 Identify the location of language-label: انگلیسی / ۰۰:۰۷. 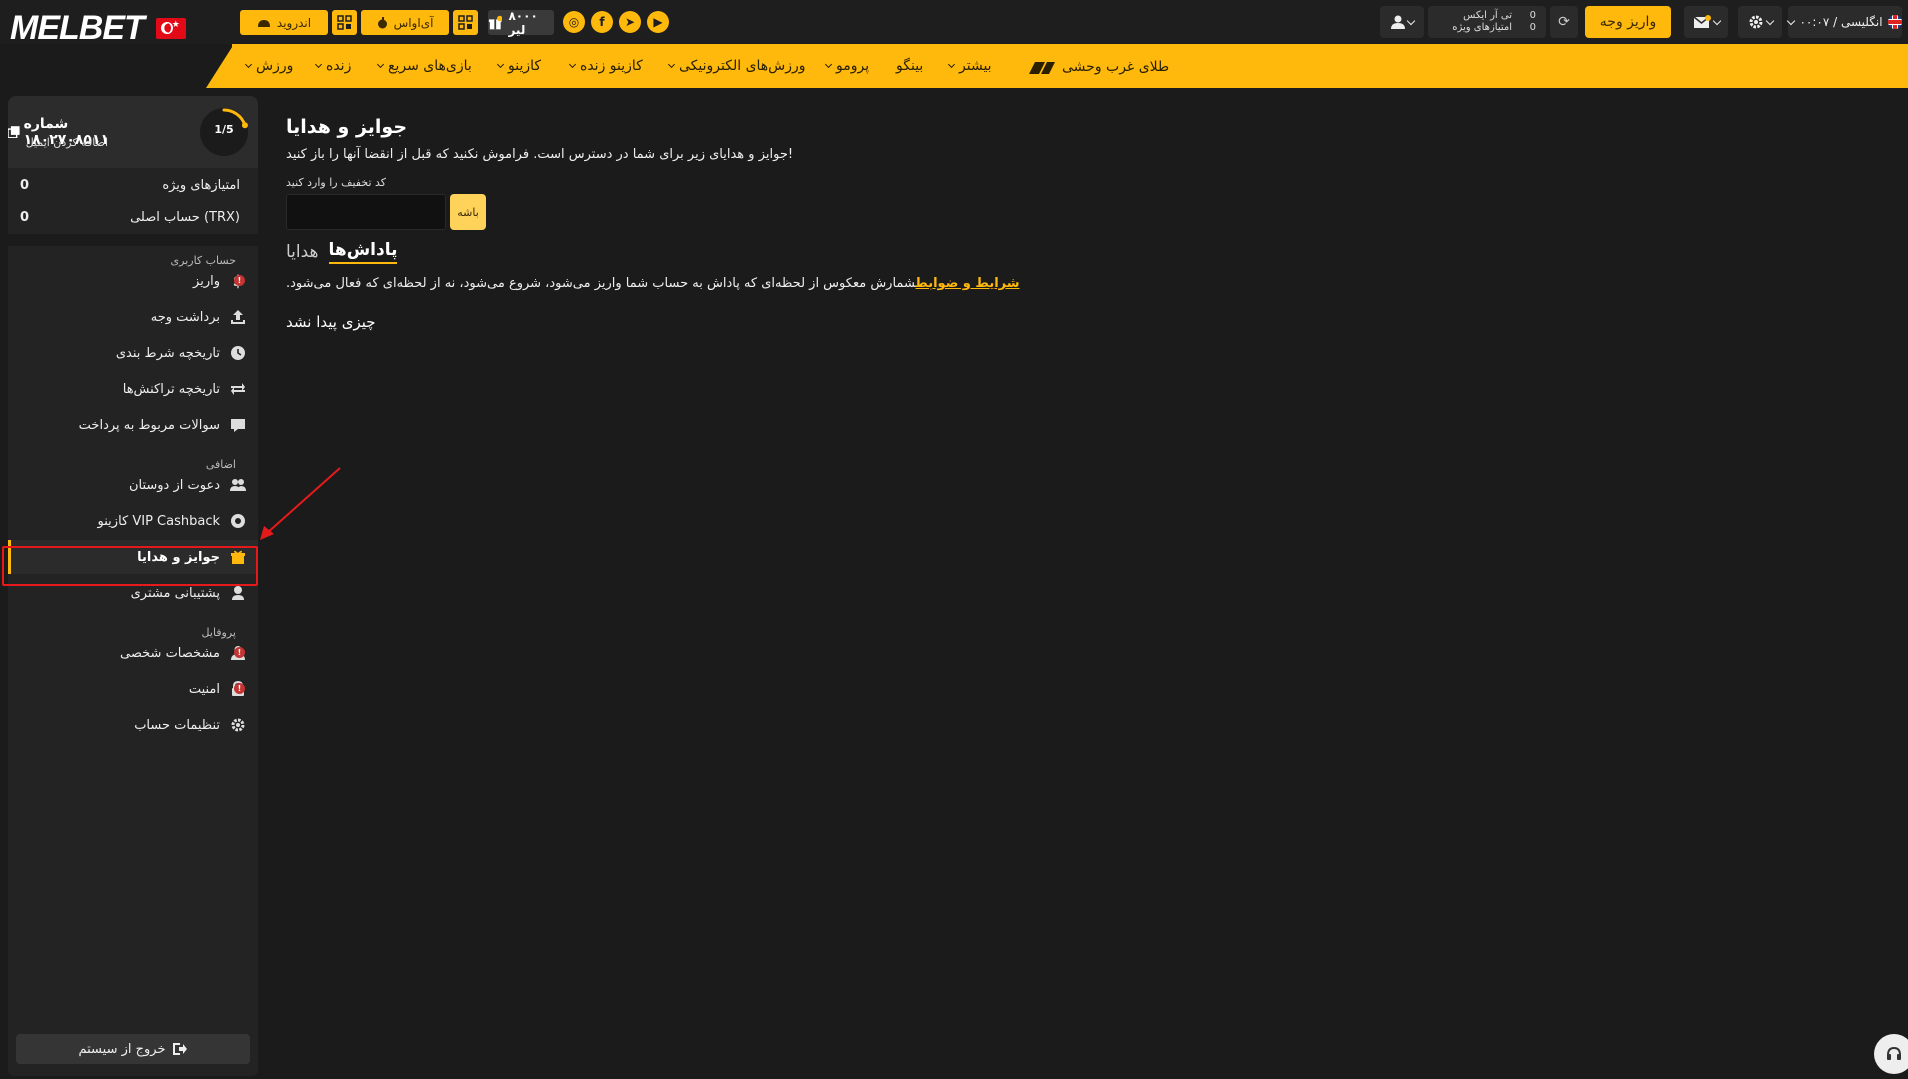
(1841, 22).